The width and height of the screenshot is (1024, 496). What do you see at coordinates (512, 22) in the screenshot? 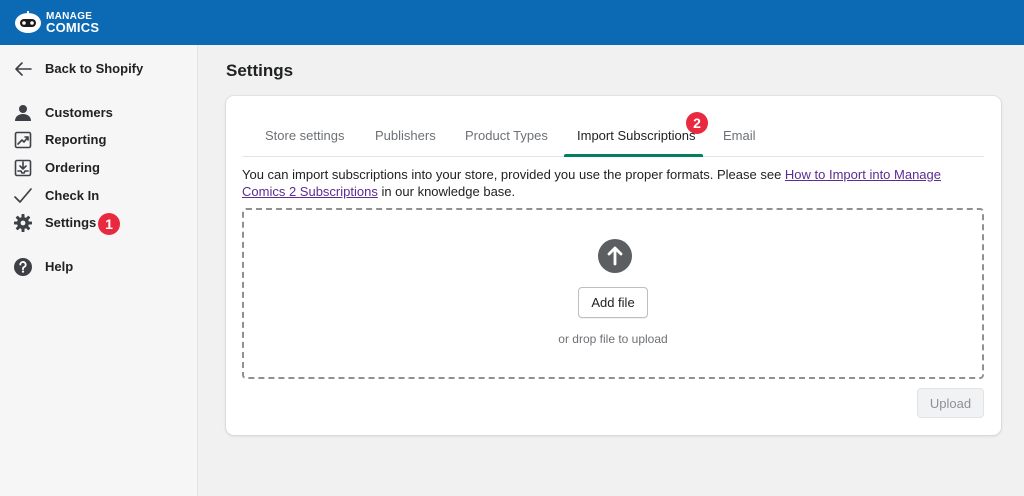
I see `top-bar: MANAGE COMICS` at bounding box center [512, 22].